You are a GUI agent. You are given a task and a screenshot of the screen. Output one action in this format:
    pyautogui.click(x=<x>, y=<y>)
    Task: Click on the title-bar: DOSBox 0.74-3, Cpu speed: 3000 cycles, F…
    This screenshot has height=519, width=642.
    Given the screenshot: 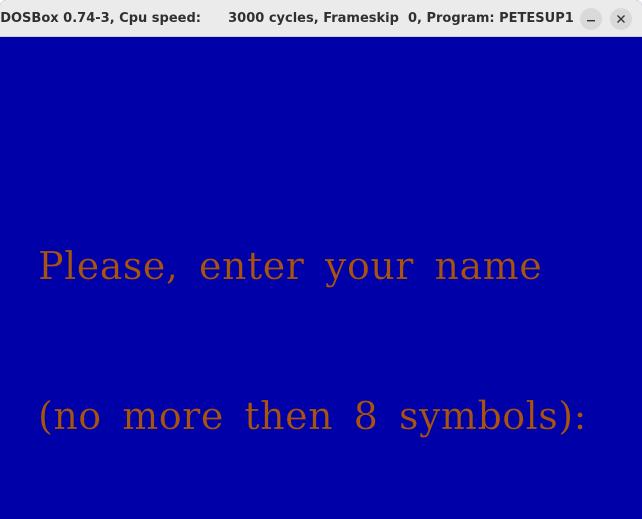 What is the action you would take?
    pyautogui.click(x=321, y=18)
    